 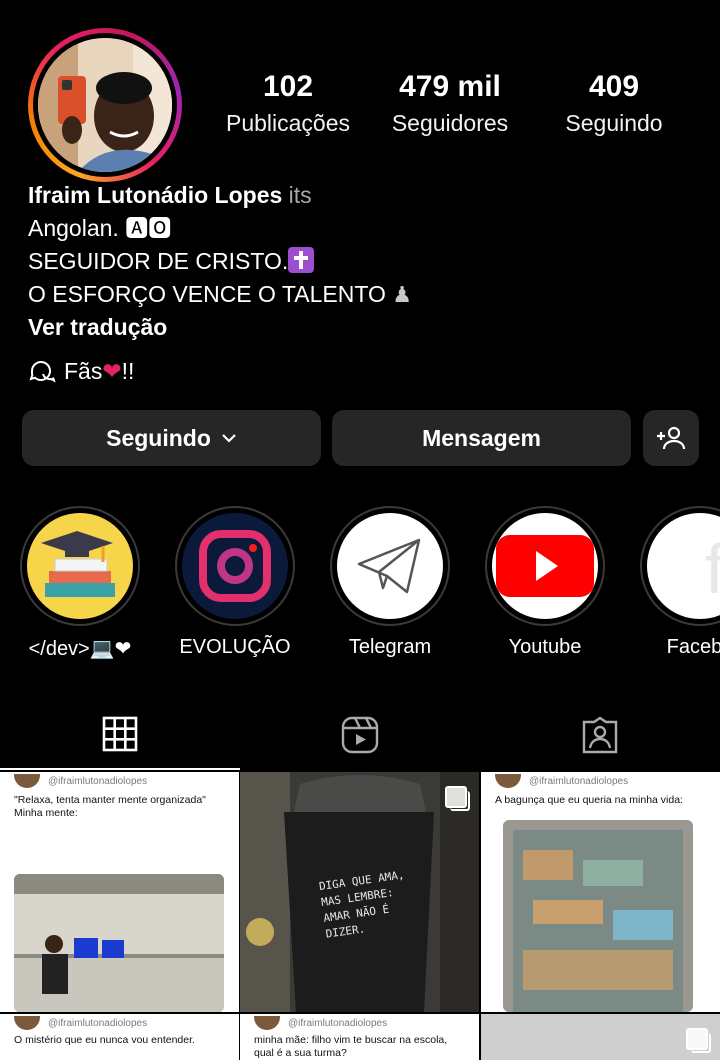 What do you see at coordinates (450, 86) in the screenshot?
I see `followers-count: 479 mil` at bounding box center [450, 86].